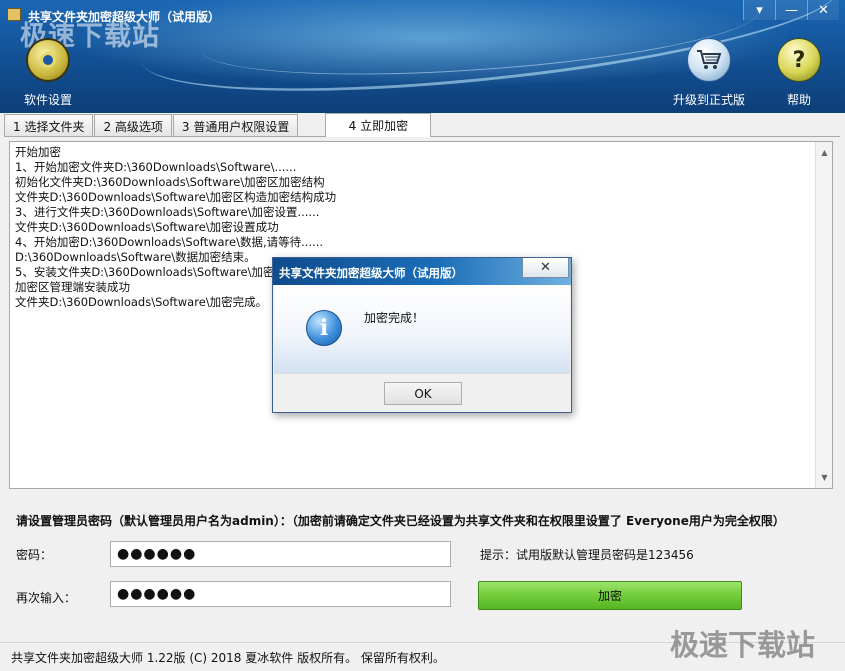 This screenshot has width=845, height=671. What do you see at coordinates (147, 227) in the screenshot?
I see `log-line: 文件夹D:\360Downloads\Software\加密设置成功` at bounding box center [147, 227].